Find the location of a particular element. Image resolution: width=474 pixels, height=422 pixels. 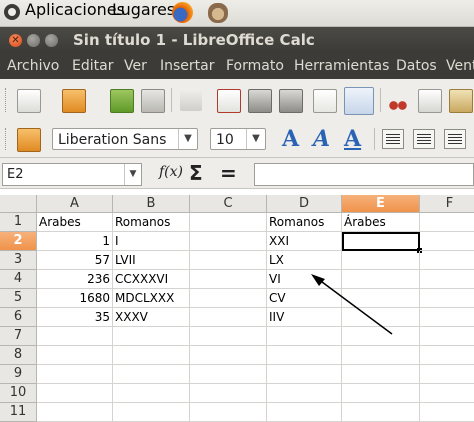

arrow-head is located at coordinates (318, 280).